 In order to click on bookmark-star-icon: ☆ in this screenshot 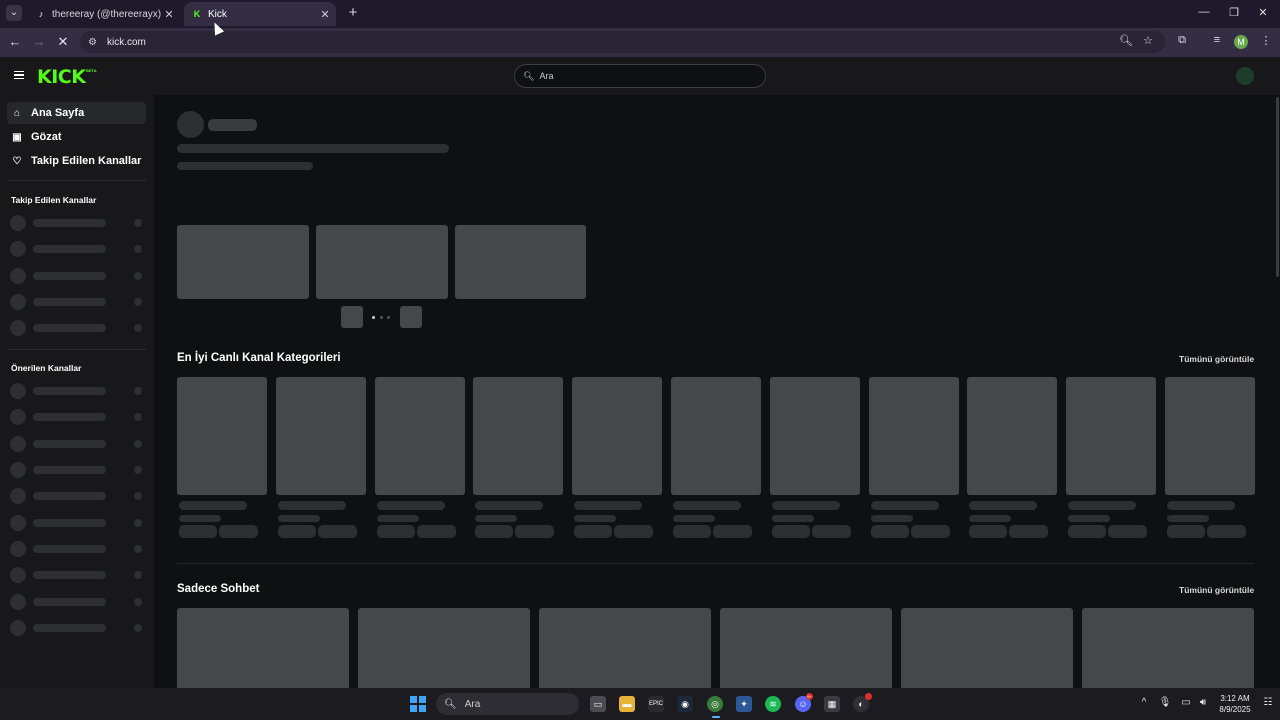, I will do `click(1148, 40)`.